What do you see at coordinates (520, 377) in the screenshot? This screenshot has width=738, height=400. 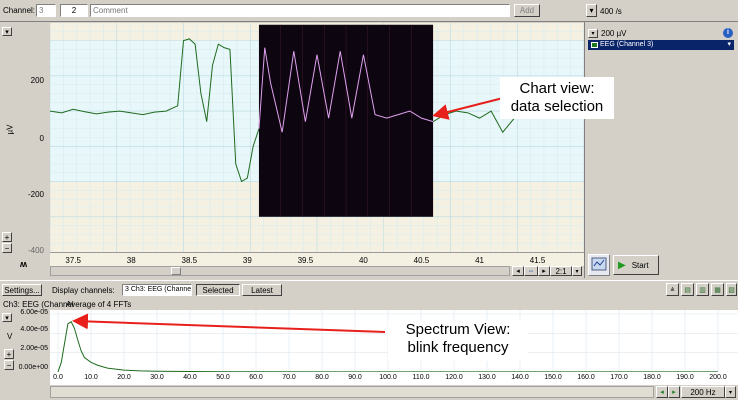 I see `spectrum-x-tick: 140.0` at bounding box center [520, 377].